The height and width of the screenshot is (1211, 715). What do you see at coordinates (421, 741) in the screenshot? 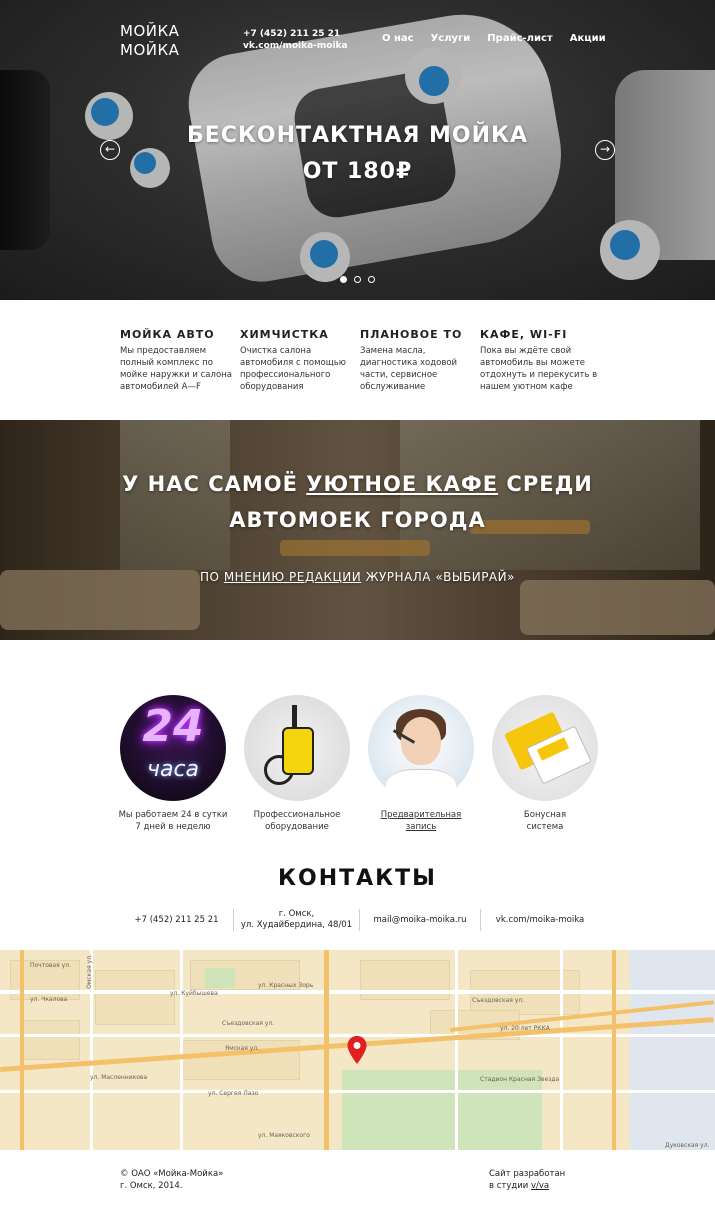
I see `operator-face` at bounding box center [421, 741].